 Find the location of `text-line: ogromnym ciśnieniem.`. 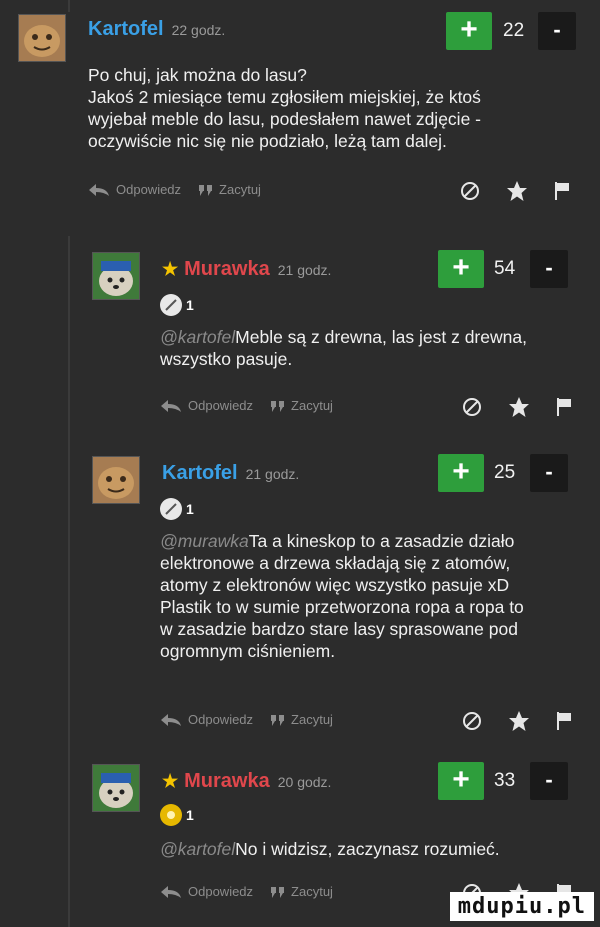

text-line: ogromnym ciśnieniem. is located at coordinates (248, 651).